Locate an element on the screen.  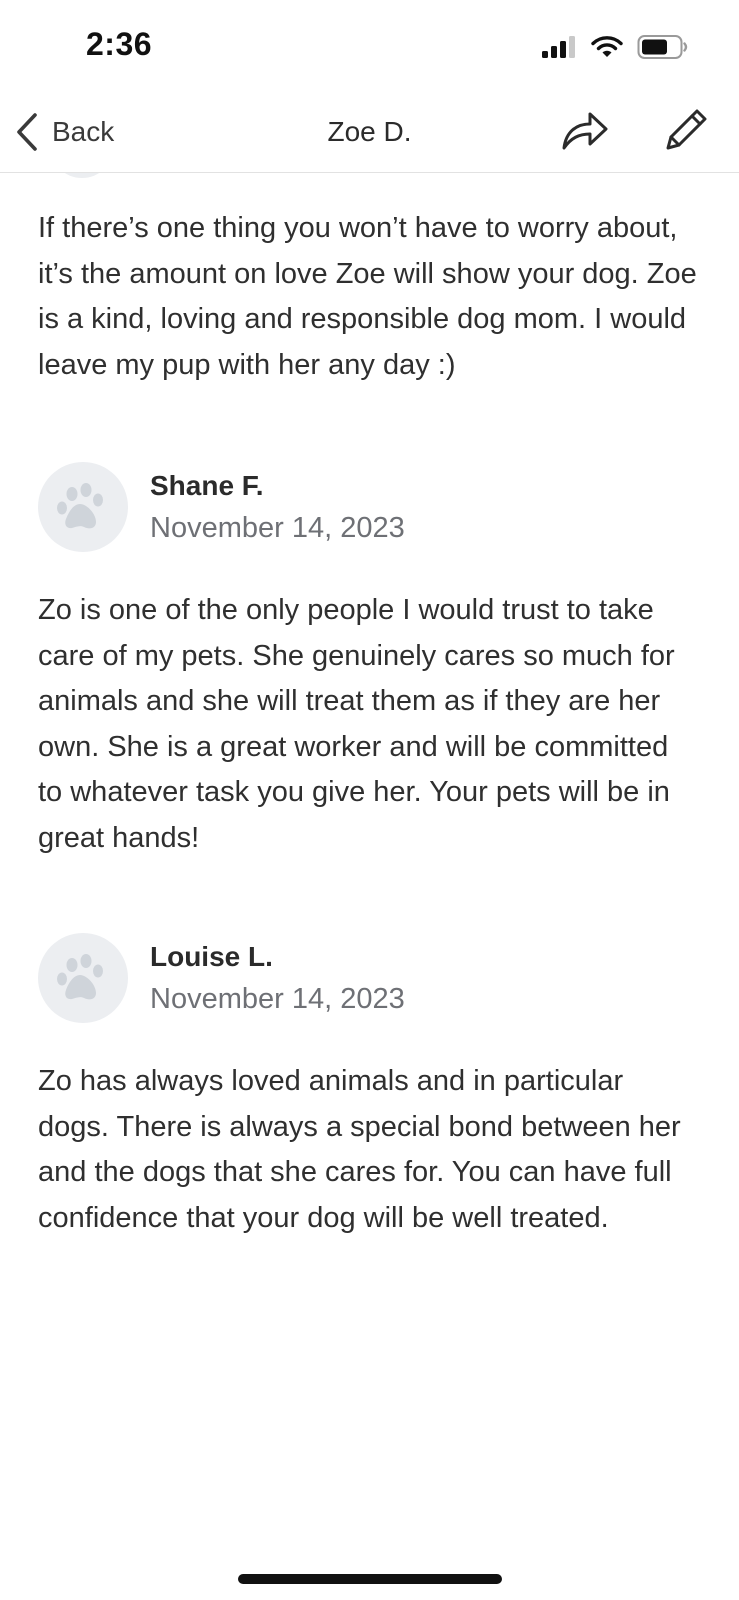
edit-button is located at coordinates (686, 130).